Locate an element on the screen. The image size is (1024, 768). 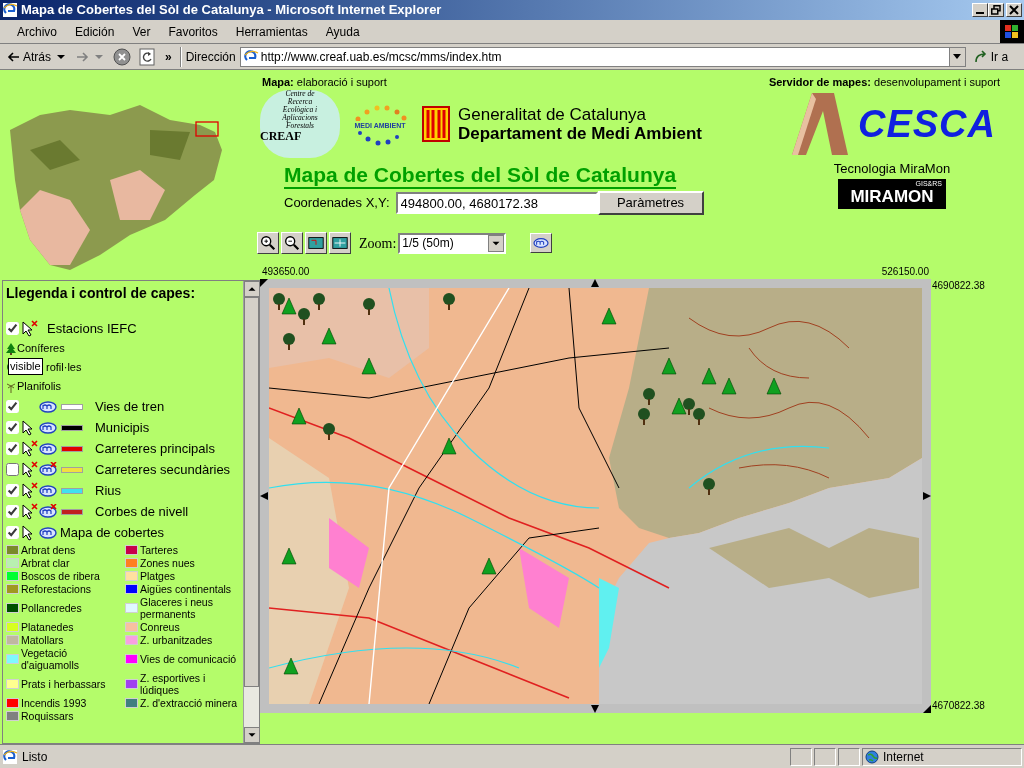
scroll-thumb is located at coordinates (251, 492).